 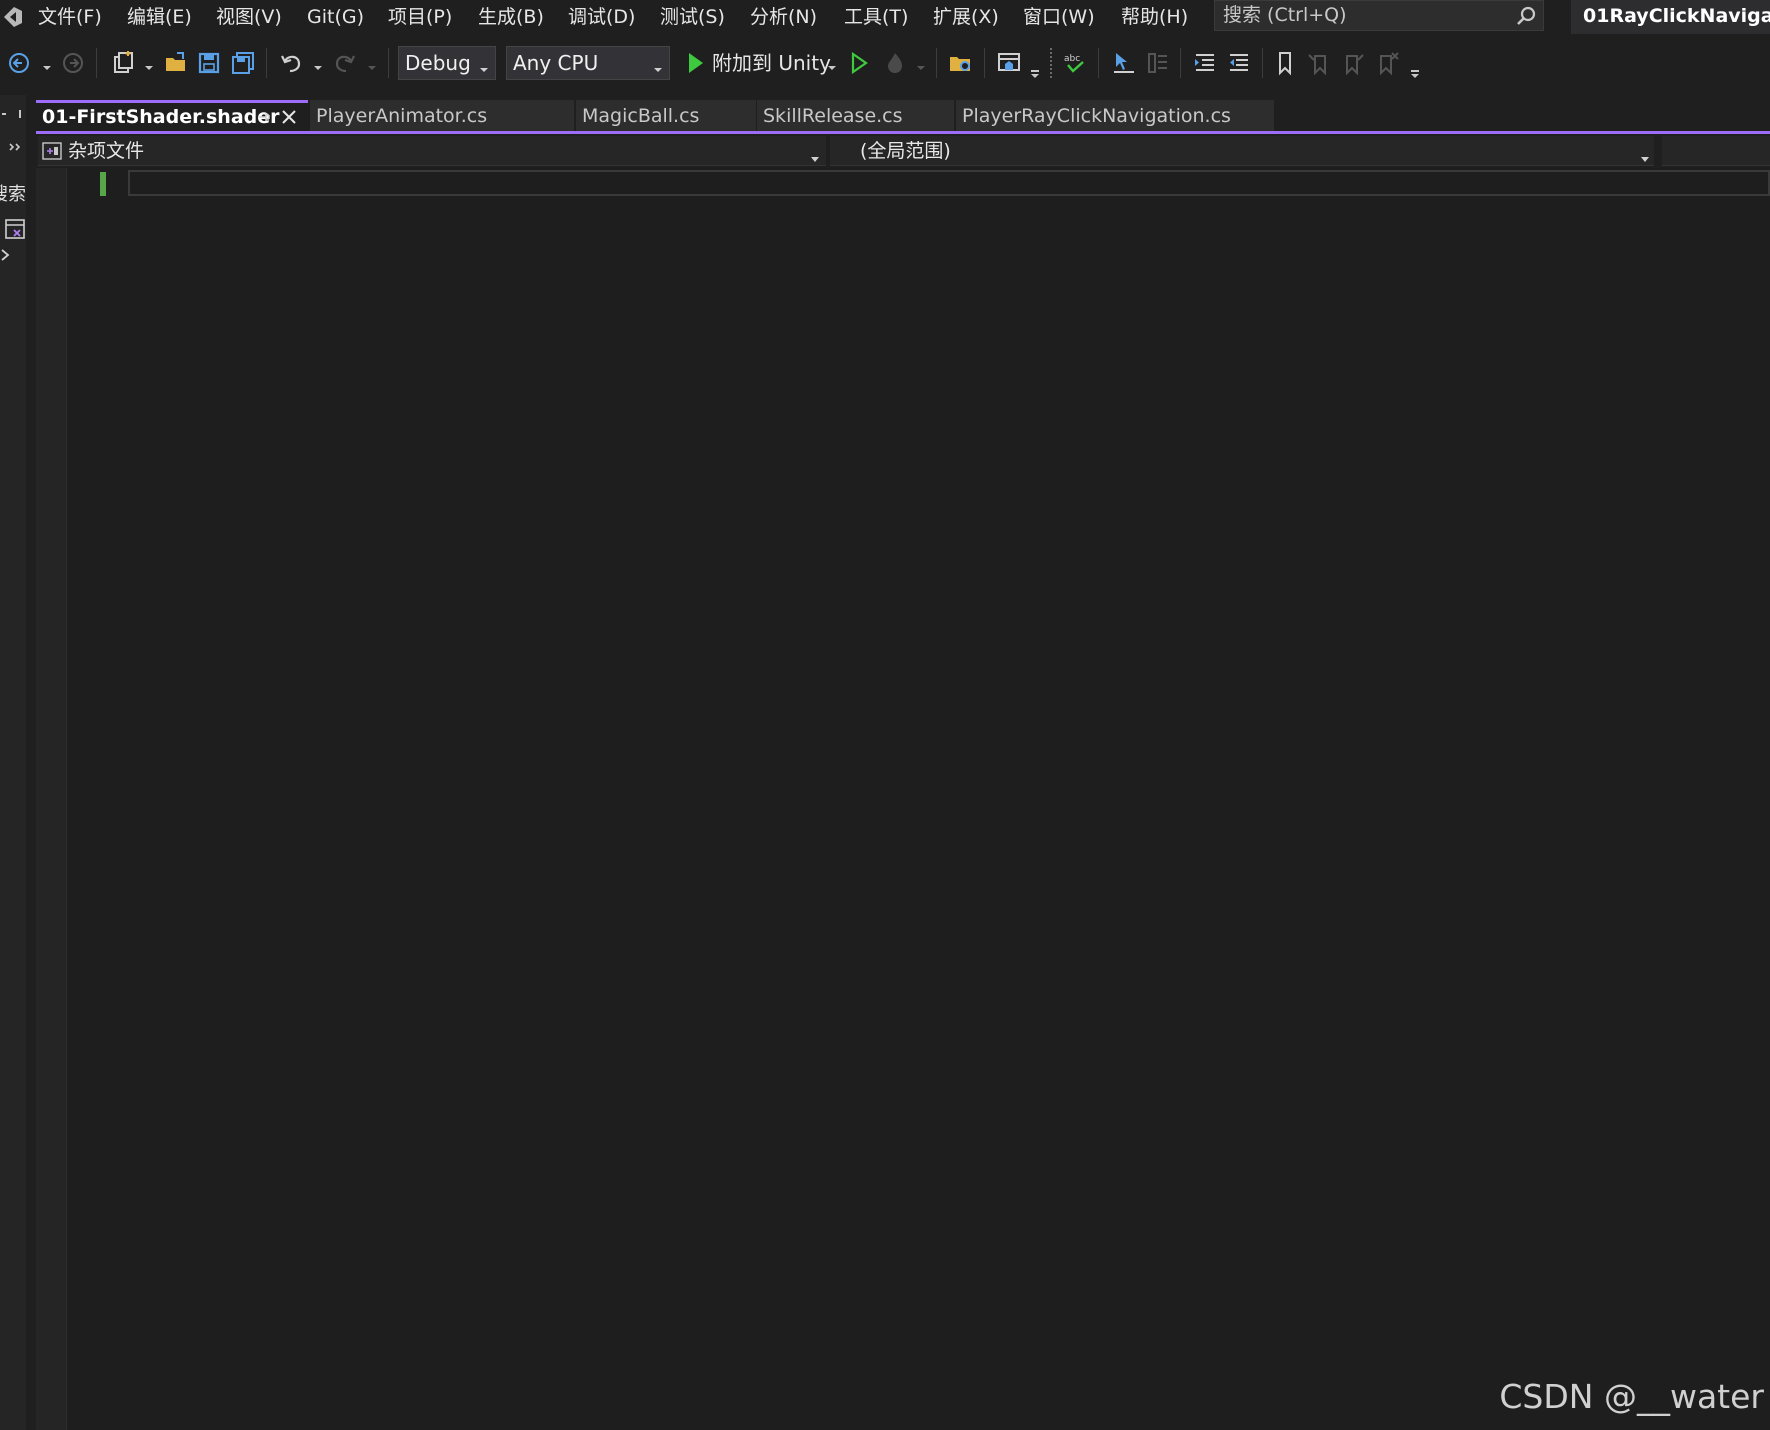 What do you see at coordinates (966, 17) in the screenshot?
I see `menu-extensions: 扩展(X)` at bounding box center [966, 17].